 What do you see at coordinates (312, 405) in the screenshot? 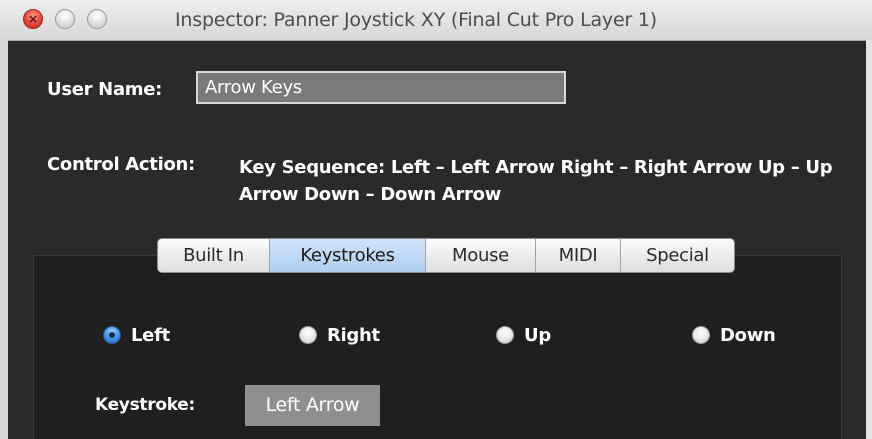
I see `keystroke-field: Left Arrow` at bounding box center [312, 405].